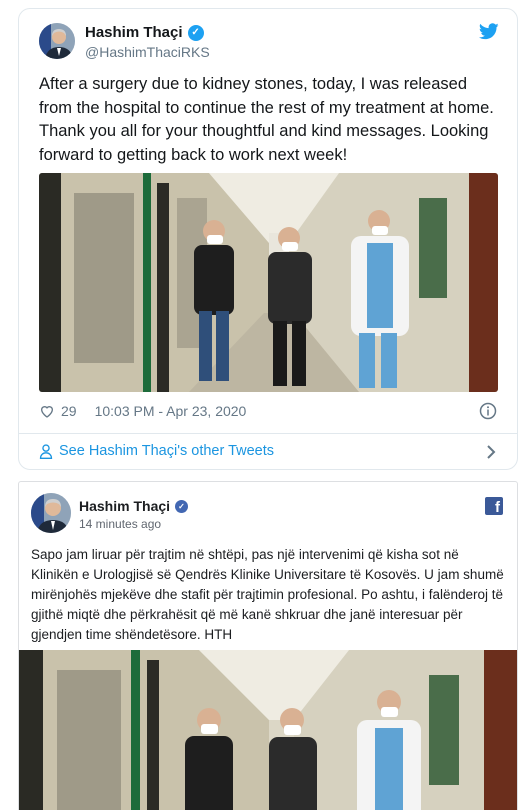 The height and width of the screenshot is (810, 528). I want to click on facebook-logo-icon: f, so click(494, 506).